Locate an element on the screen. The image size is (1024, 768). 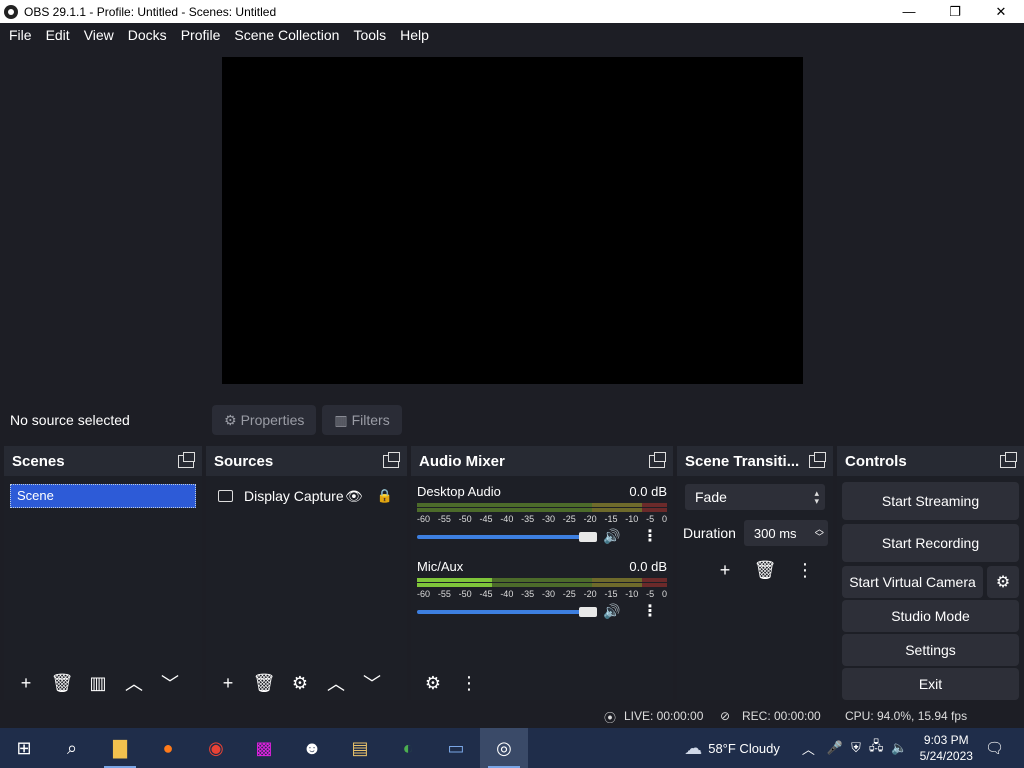
add-scene-button: + is located at coordinates (26, 683).